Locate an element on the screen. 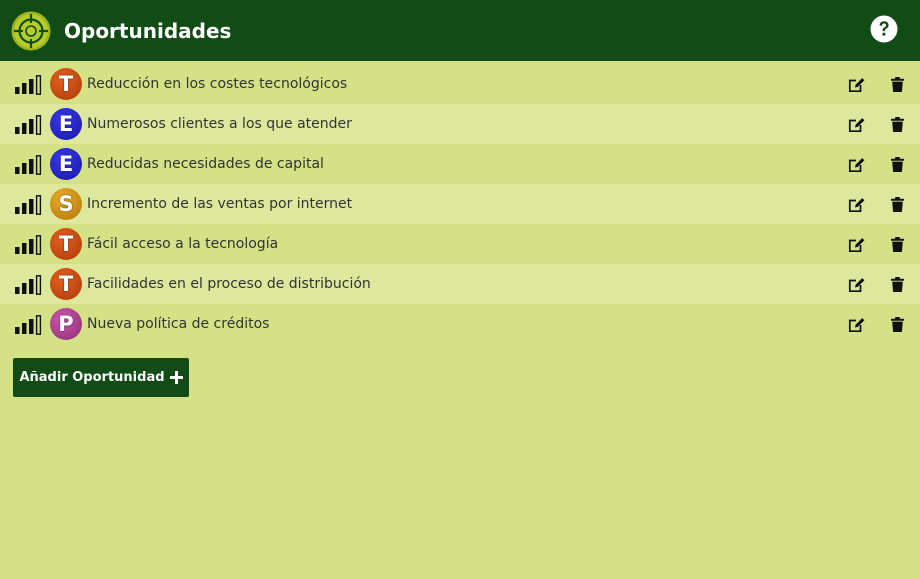 The image size is (920, 579). list-item: E Numerosos clientes a los que atender is located at coordinates (460, 124).